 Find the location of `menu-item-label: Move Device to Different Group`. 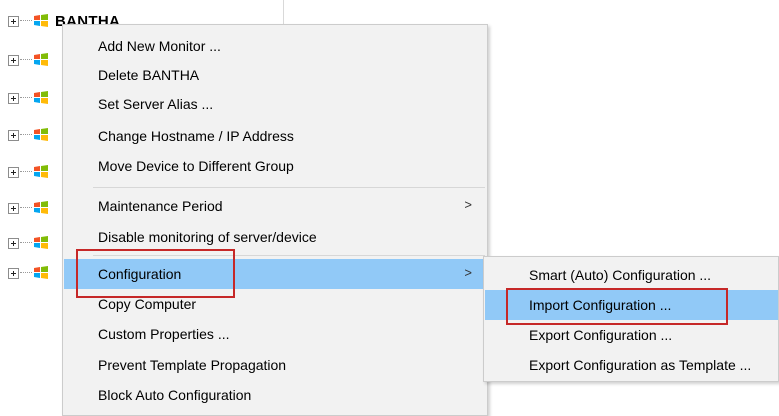

menu-item-label: Move Device to Different Group is located at coordinates (196, 166).